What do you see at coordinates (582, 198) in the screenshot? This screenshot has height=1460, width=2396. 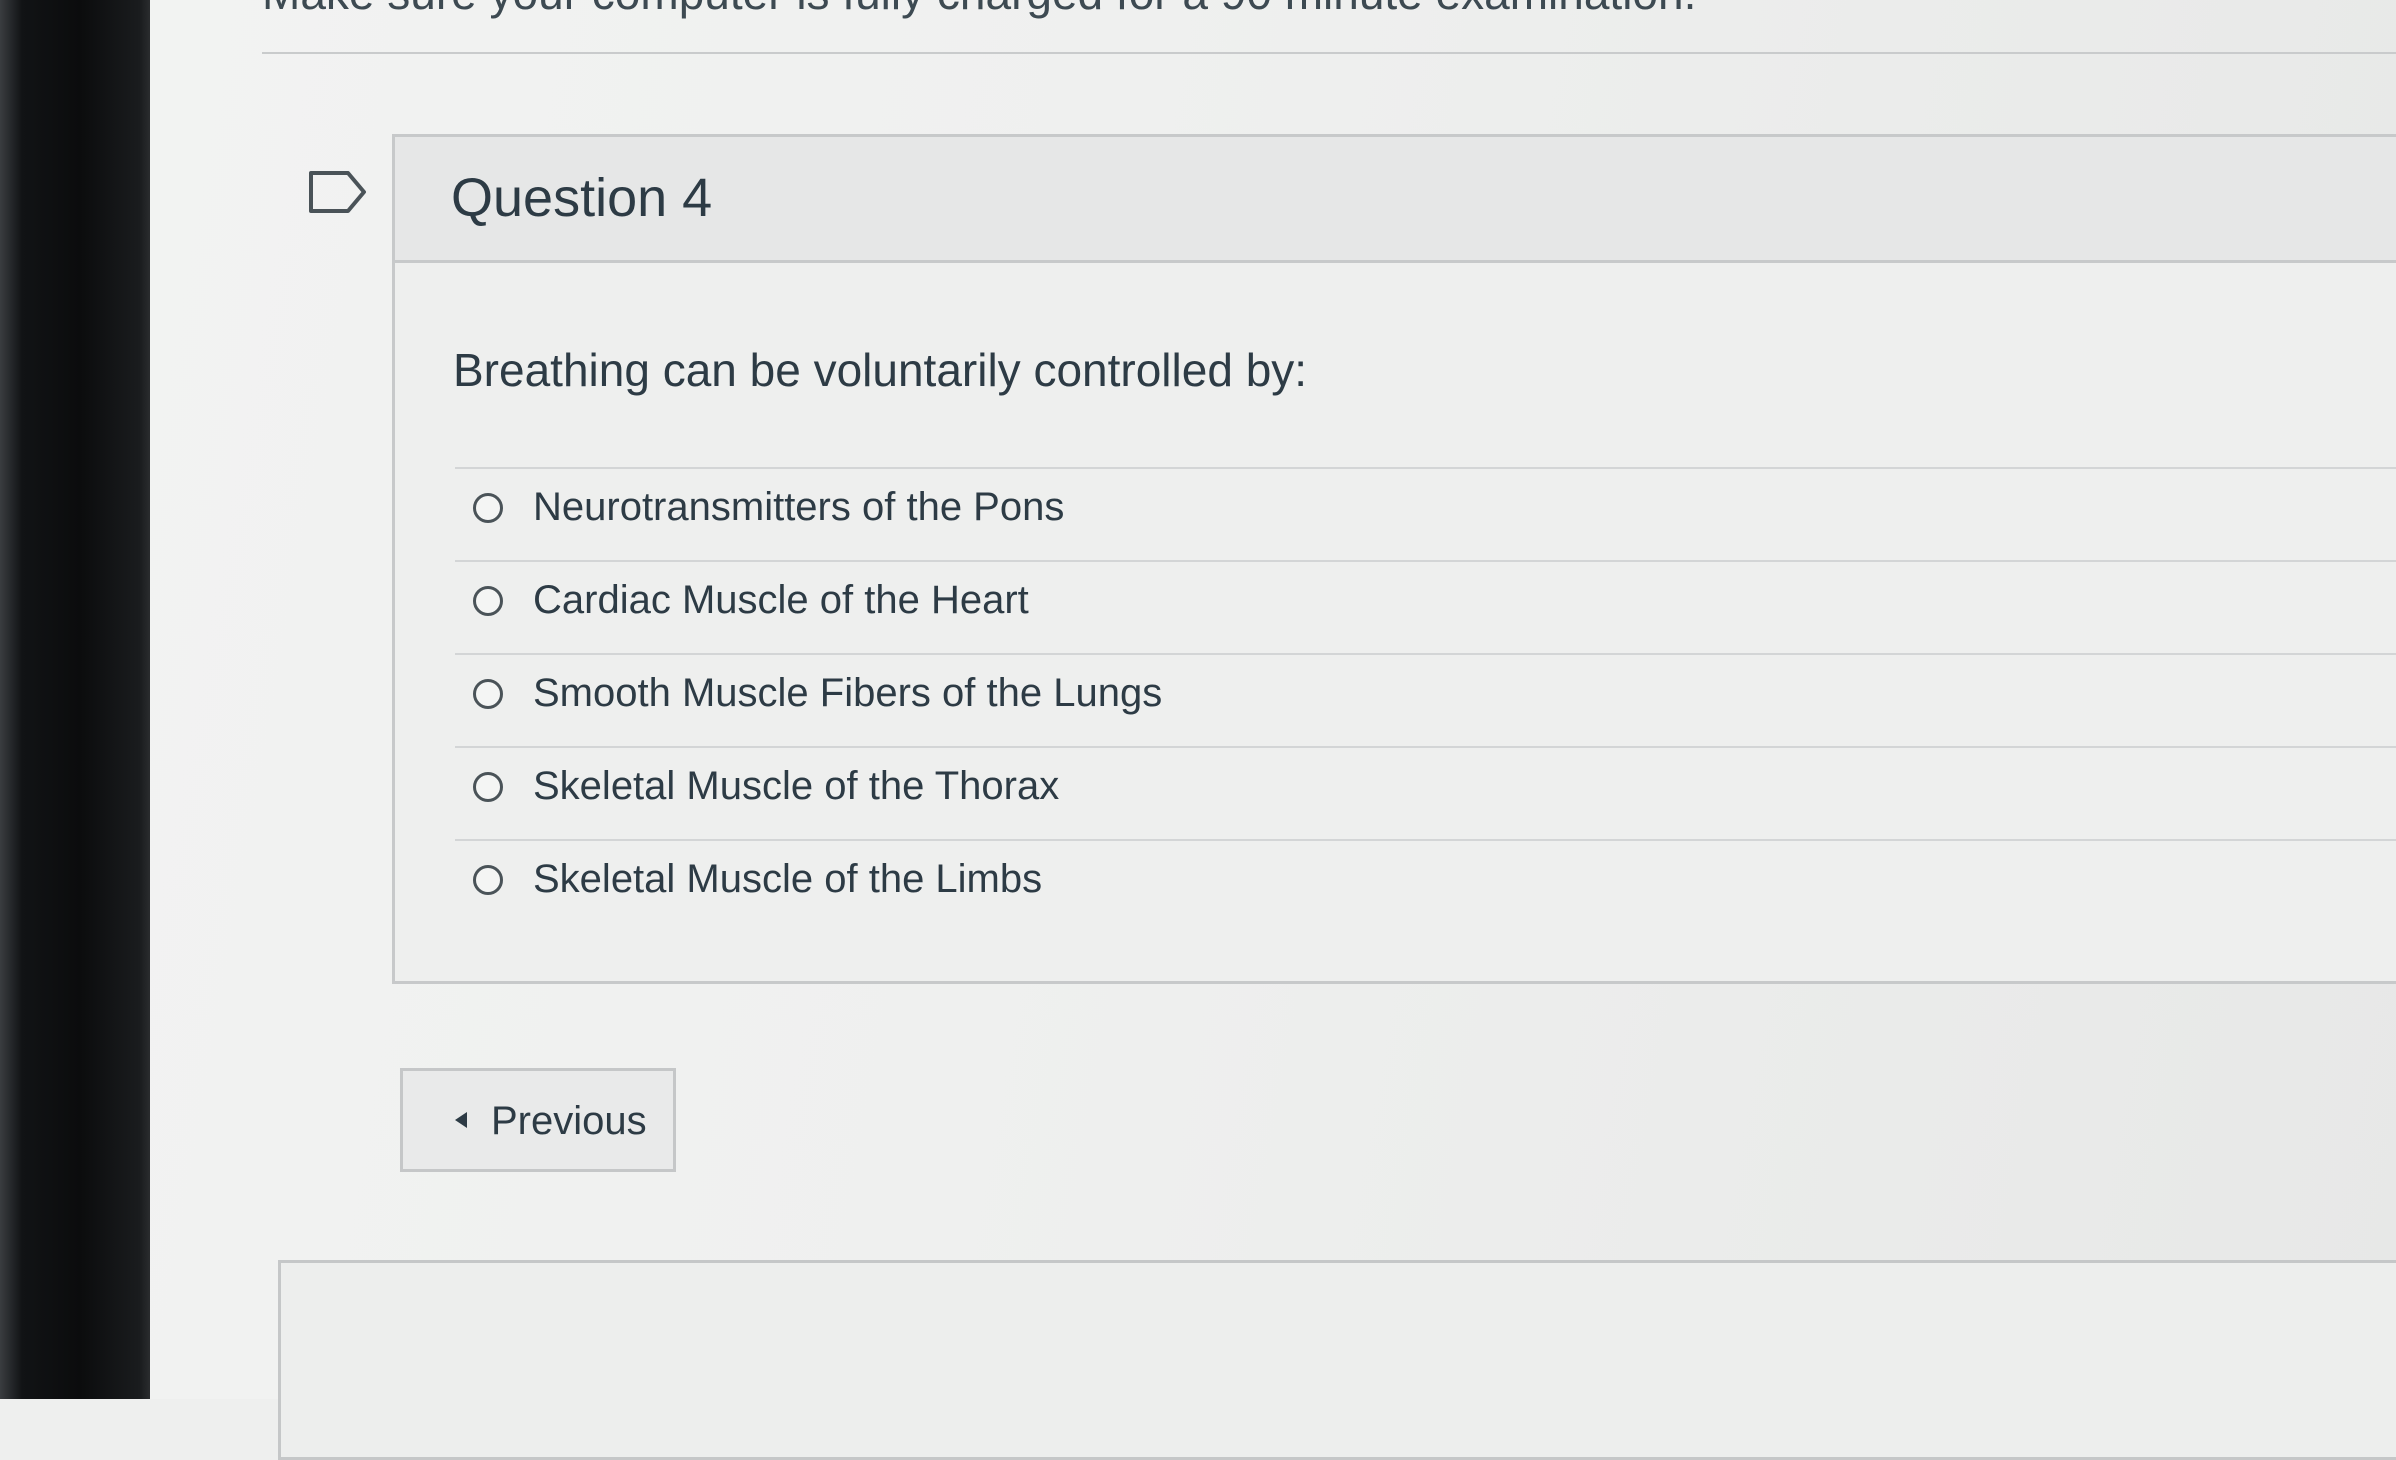 I see `question-title: Question 4` at bounding box center [582, 198].